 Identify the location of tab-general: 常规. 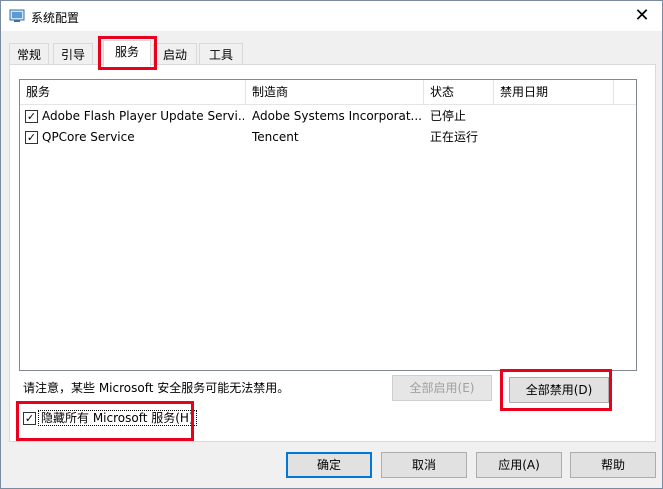
(29, 54).